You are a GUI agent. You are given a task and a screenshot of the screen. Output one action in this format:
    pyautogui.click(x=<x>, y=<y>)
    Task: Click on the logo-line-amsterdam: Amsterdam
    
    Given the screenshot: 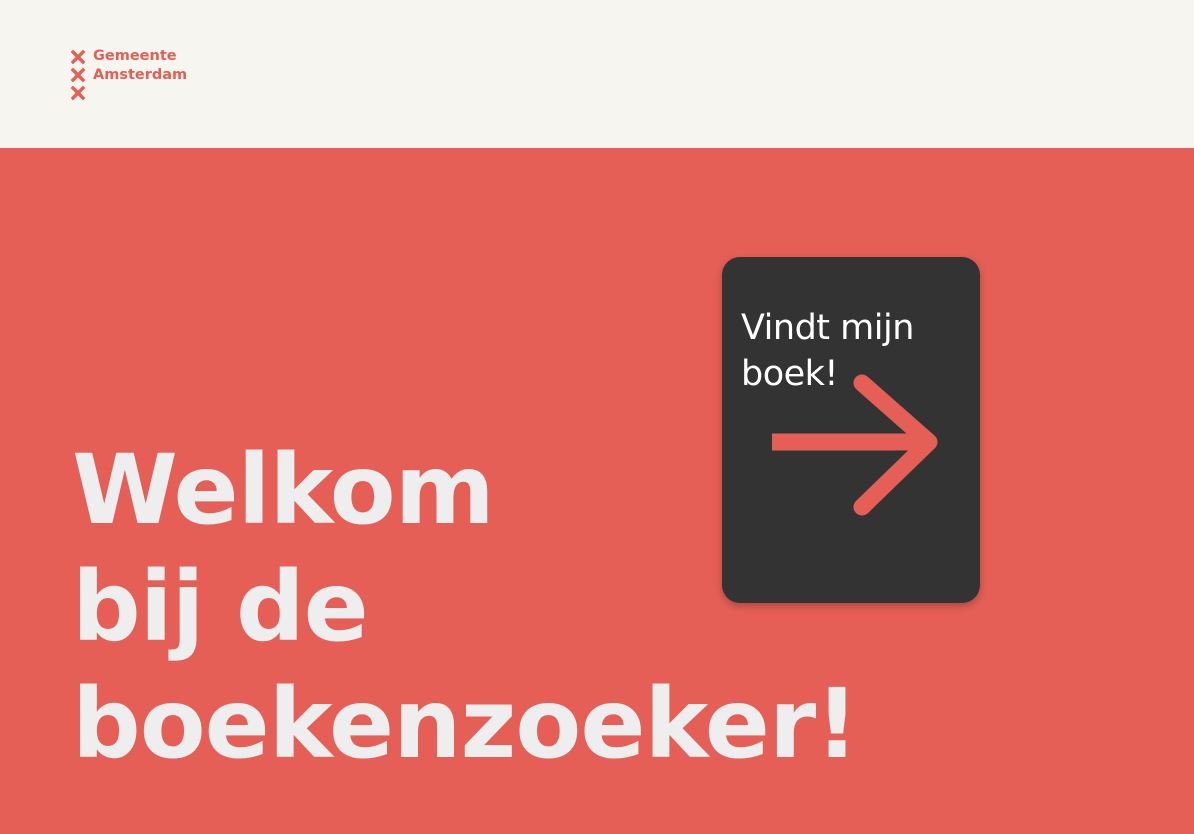 What is the action you would take?
    pyautogui.click(x=140, y=75)
    